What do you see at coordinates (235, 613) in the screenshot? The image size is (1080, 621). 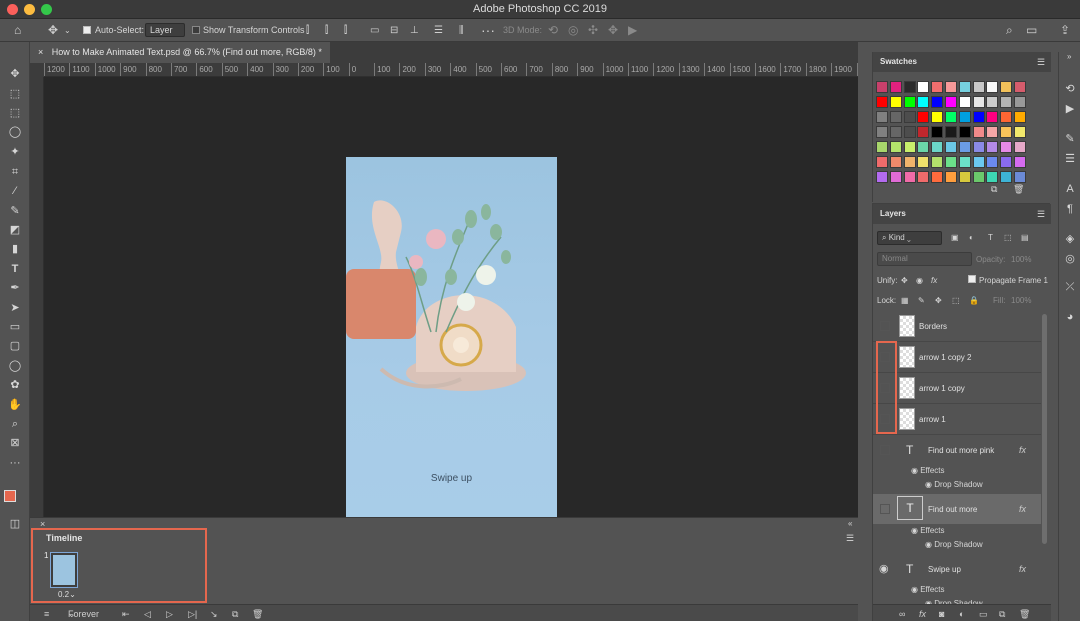 I see `duplicate-frame-icon: ⧉` at bounding box center [235, 613].